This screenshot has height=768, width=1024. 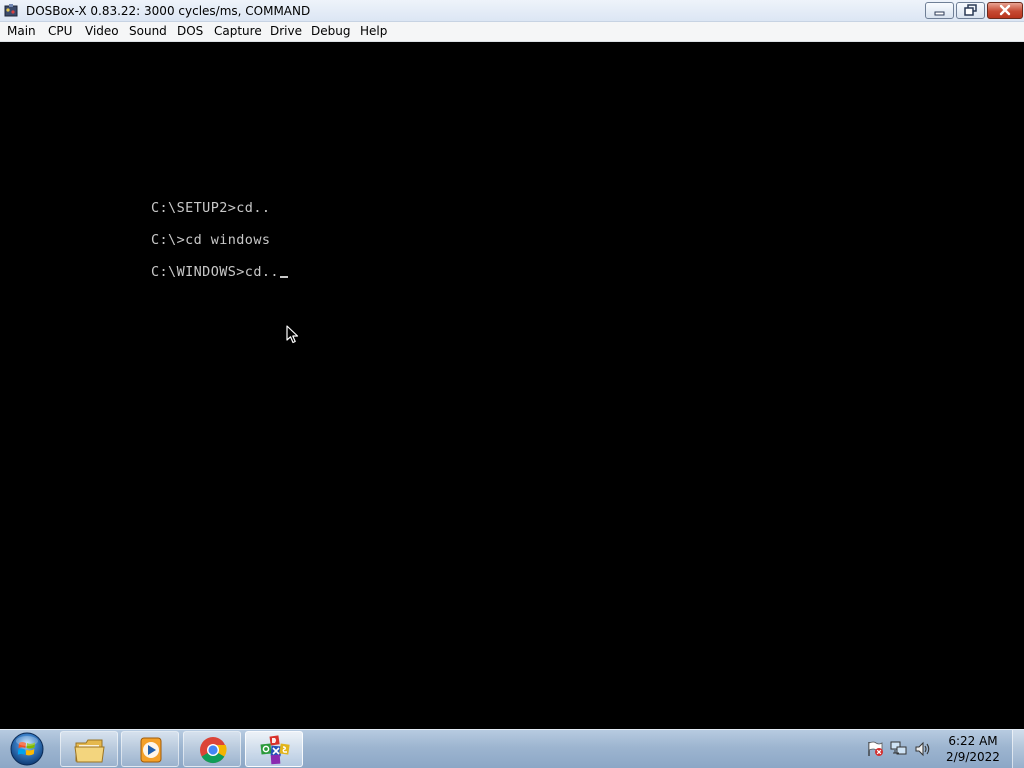 I want to click on restore-icon, so click(x=970, y=10).